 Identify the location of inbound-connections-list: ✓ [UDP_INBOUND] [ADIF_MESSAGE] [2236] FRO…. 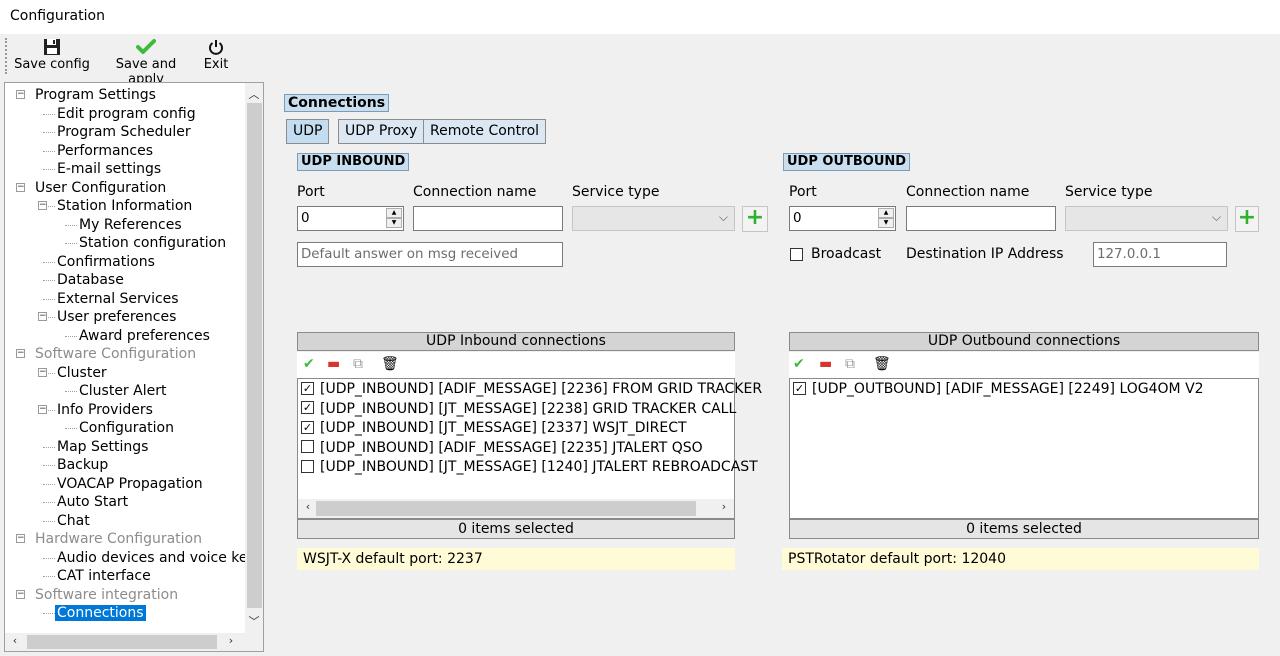
(529, 448).